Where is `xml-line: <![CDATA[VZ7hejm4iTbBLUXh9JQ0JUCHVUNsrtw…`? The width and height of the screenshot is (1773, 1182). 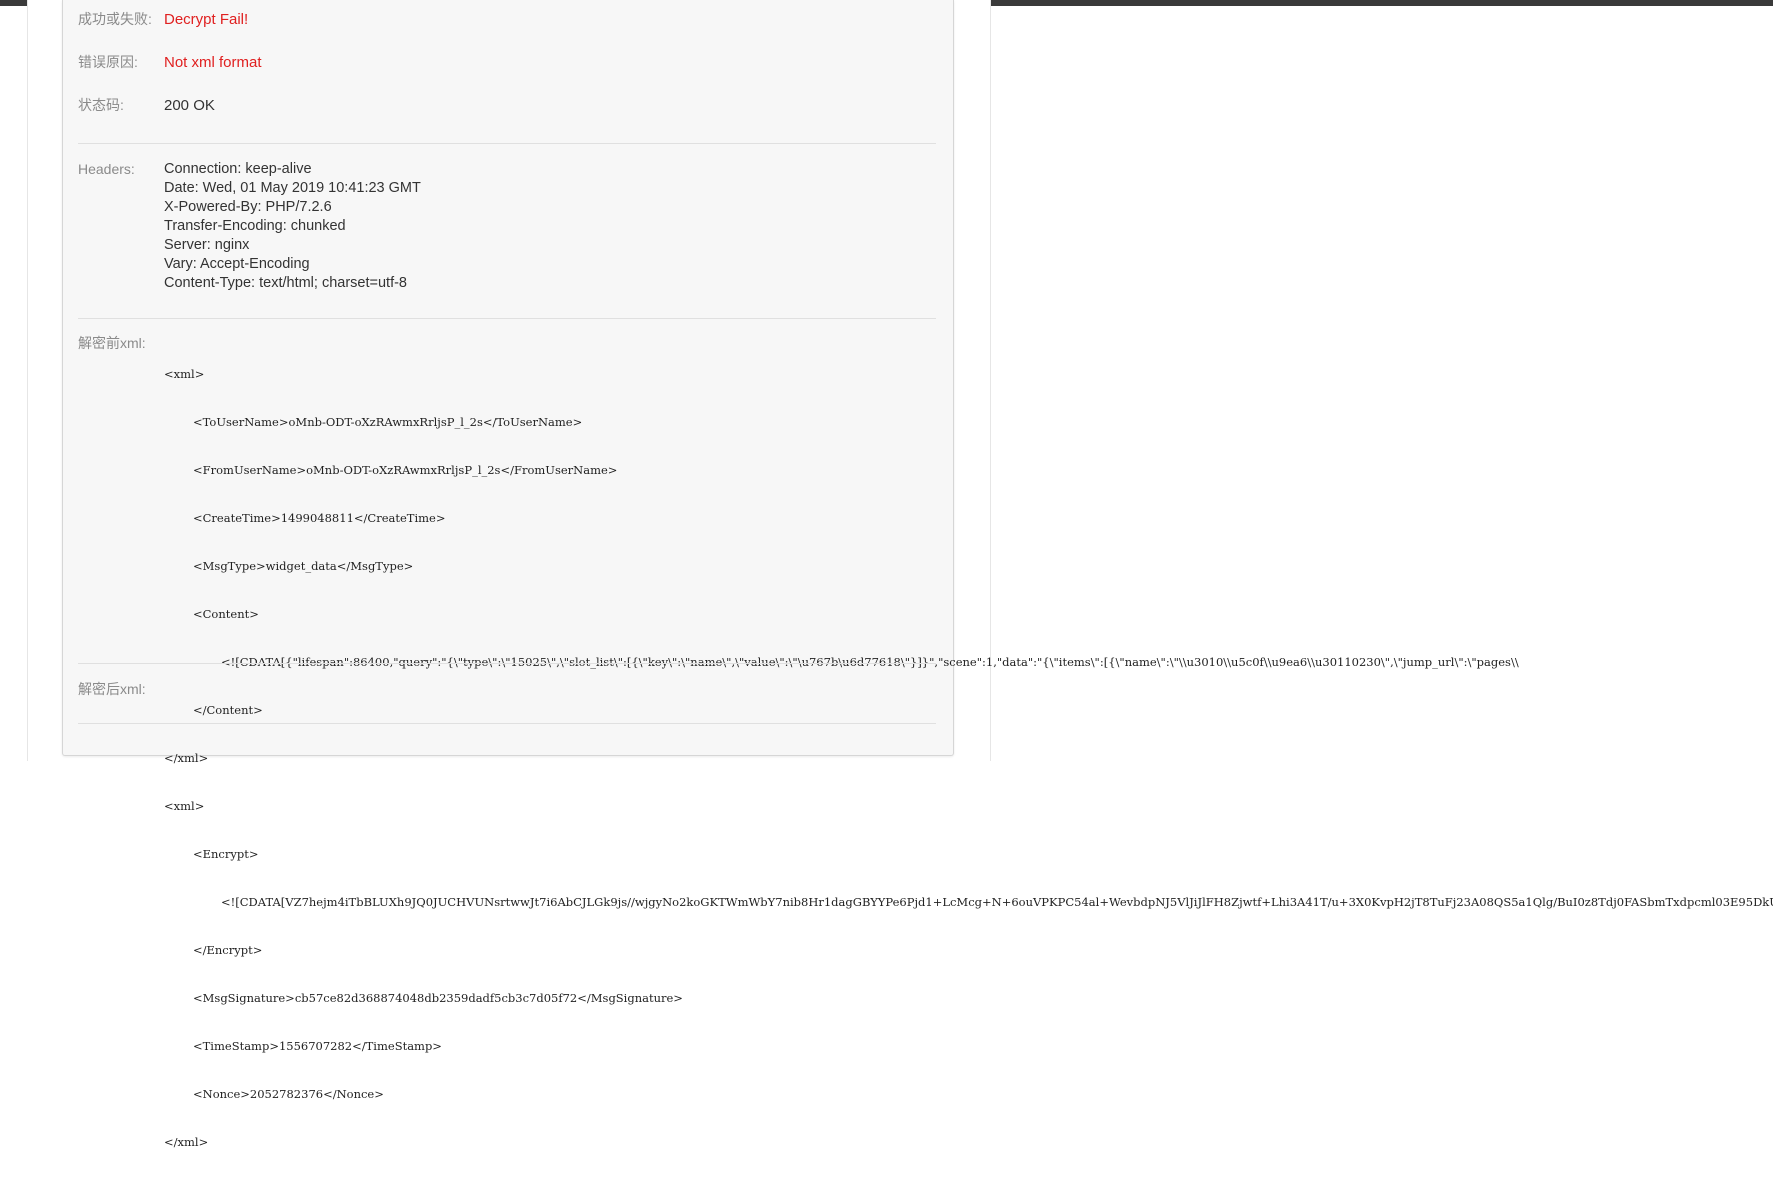
xml-line: <![CDATA[VZ7hejm4iTbBLUXh9JQ0JUCHVUNsrtw… is located at coordinates (997, 902).